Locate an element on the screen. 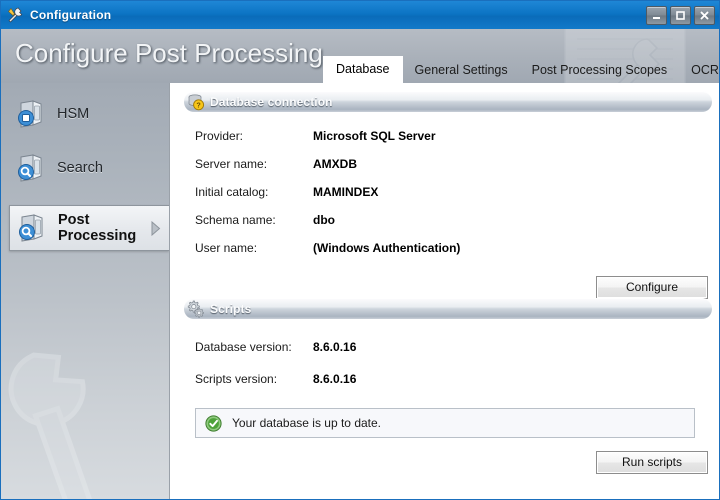 This screenshot has height=500, width=720. field-label: Database version: is located at coordinates (243, 347).